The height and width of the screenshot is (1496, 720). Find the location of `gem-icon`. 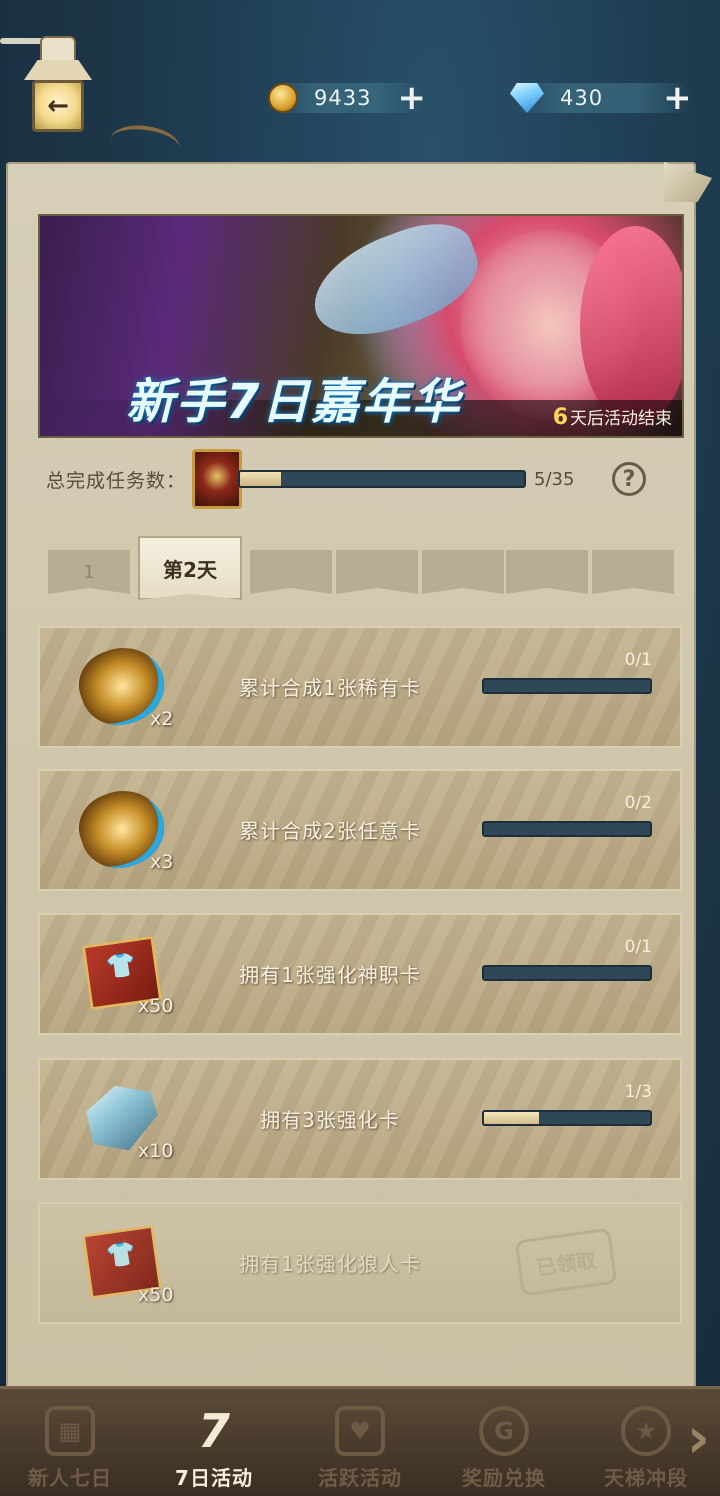

gem-icon is located at coordinates (527, 98).